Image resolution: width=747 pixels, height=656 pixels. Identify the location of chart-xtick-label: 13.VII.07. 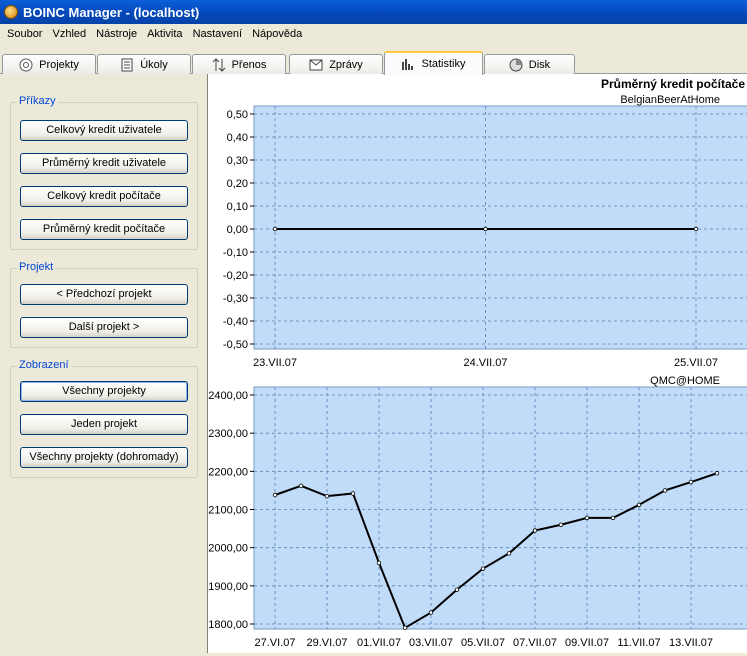
(691, 643).